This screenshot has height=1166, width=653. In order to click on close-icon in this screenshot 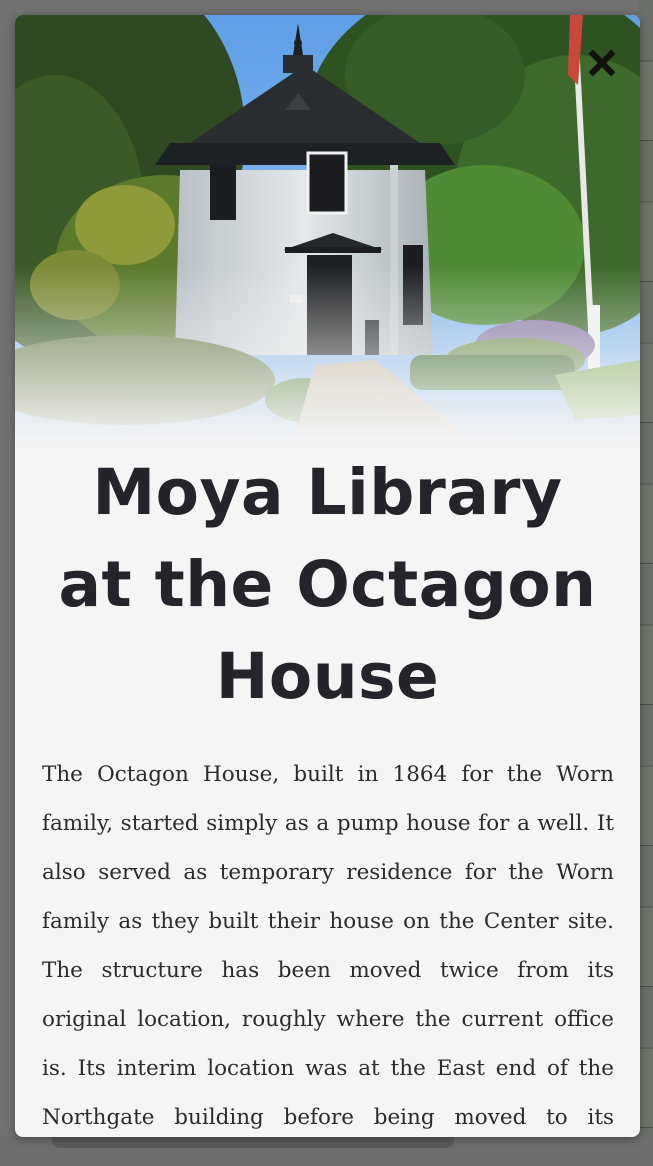, I will do `click(602, 63)`.